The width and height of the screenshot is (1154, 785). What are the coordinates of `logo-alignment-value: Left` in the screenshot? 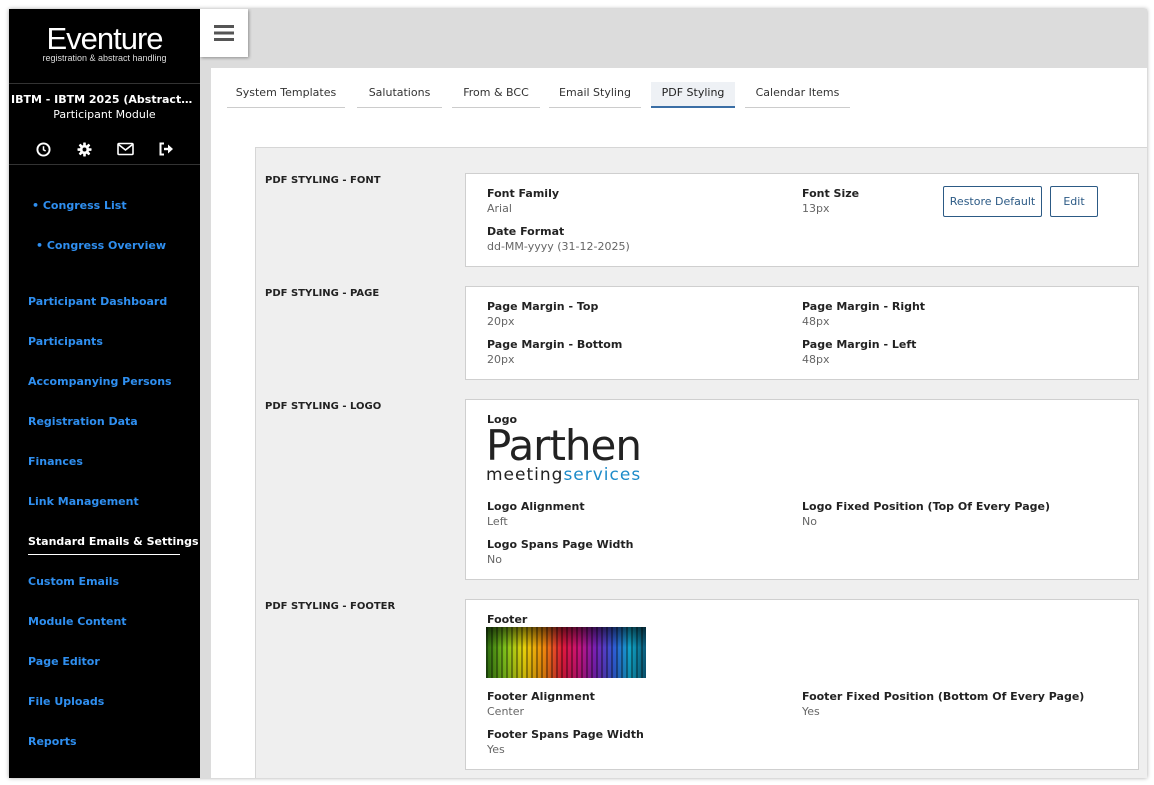 It's located at (497, 521).